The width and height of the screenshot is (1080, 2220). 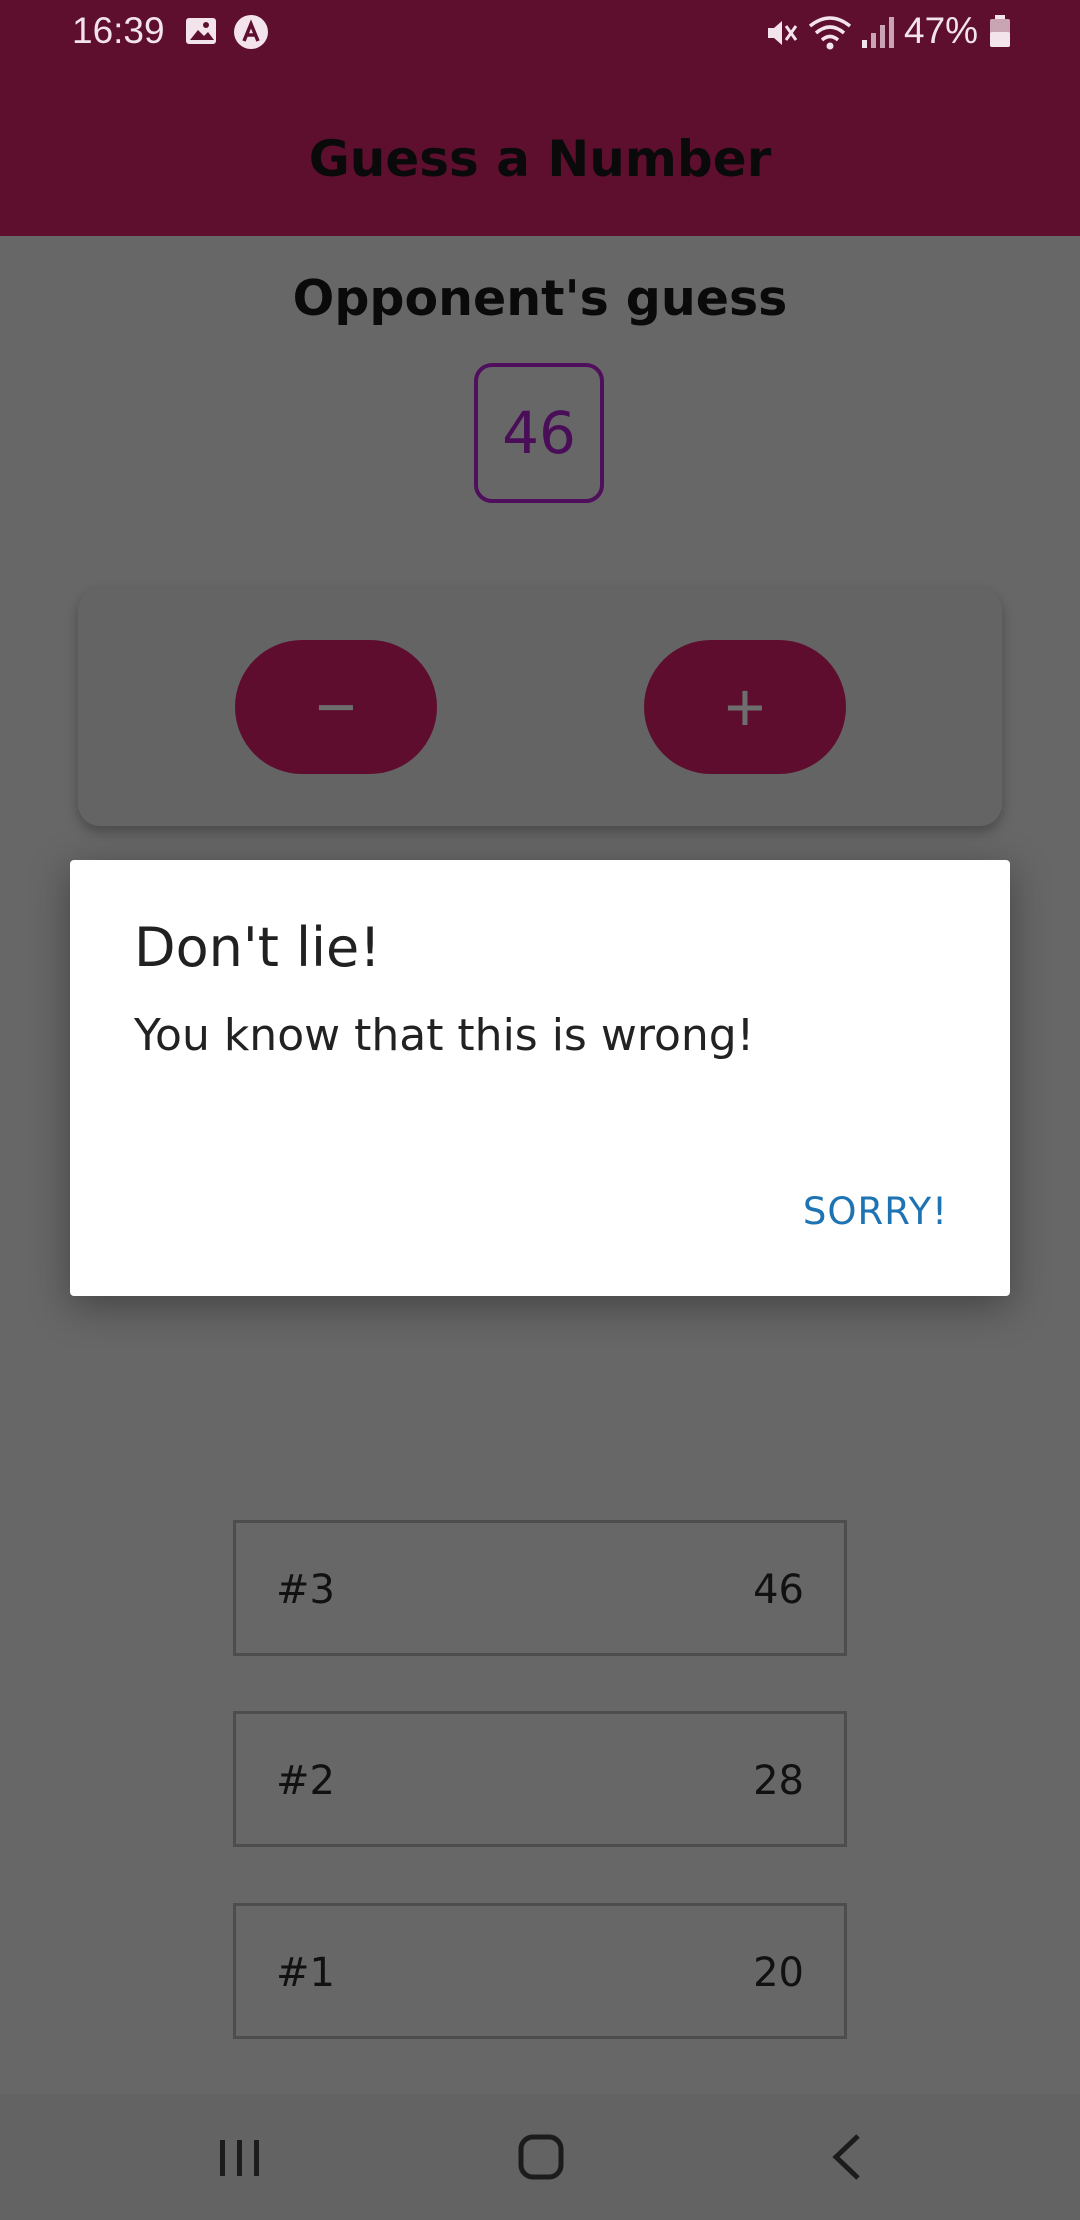 What do you see at coordinates (257, 947) in the screenshot?
I see `dialog-title: Don't lie!` at bounding box center [257, 947].